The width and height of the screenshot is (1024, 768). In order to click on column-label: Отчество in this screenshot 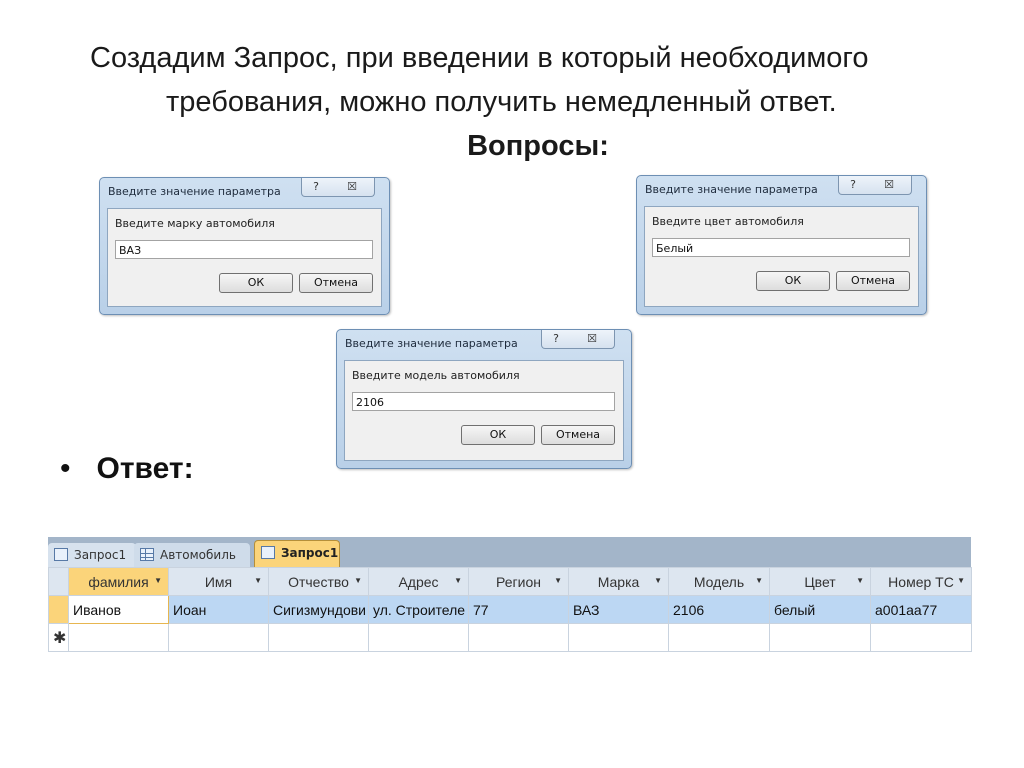, I will do `click(318, 581)`.